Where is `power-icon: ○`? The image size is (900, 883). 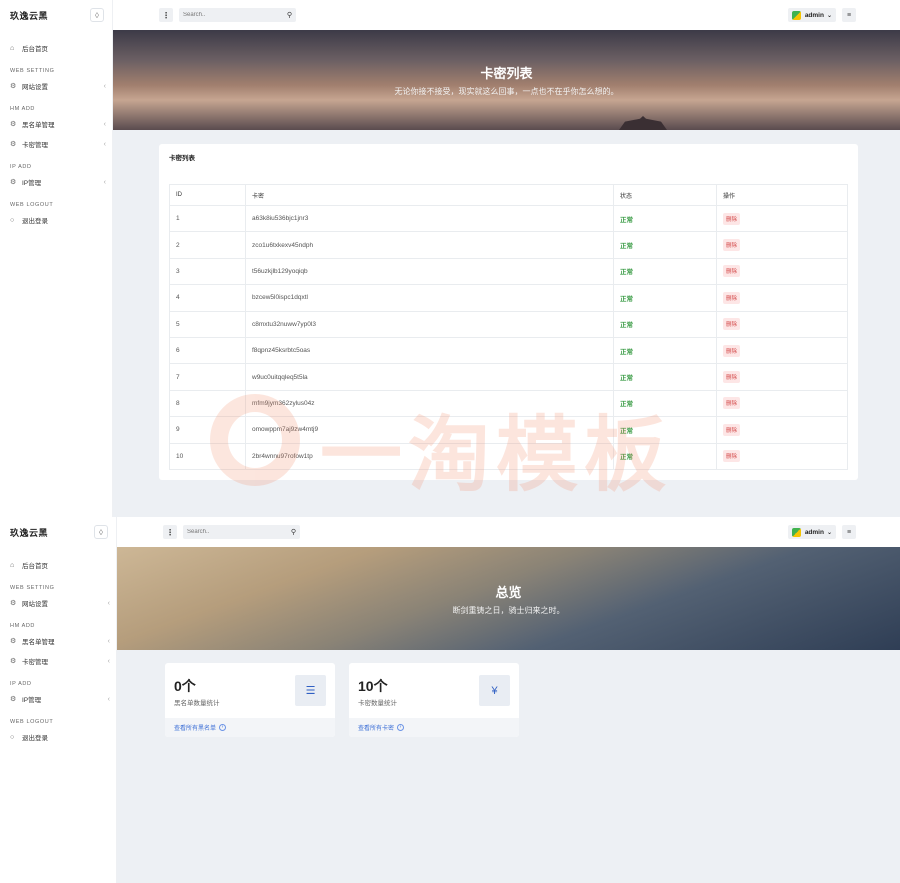 power-icon: ○ is located at coordinates (12, 220).